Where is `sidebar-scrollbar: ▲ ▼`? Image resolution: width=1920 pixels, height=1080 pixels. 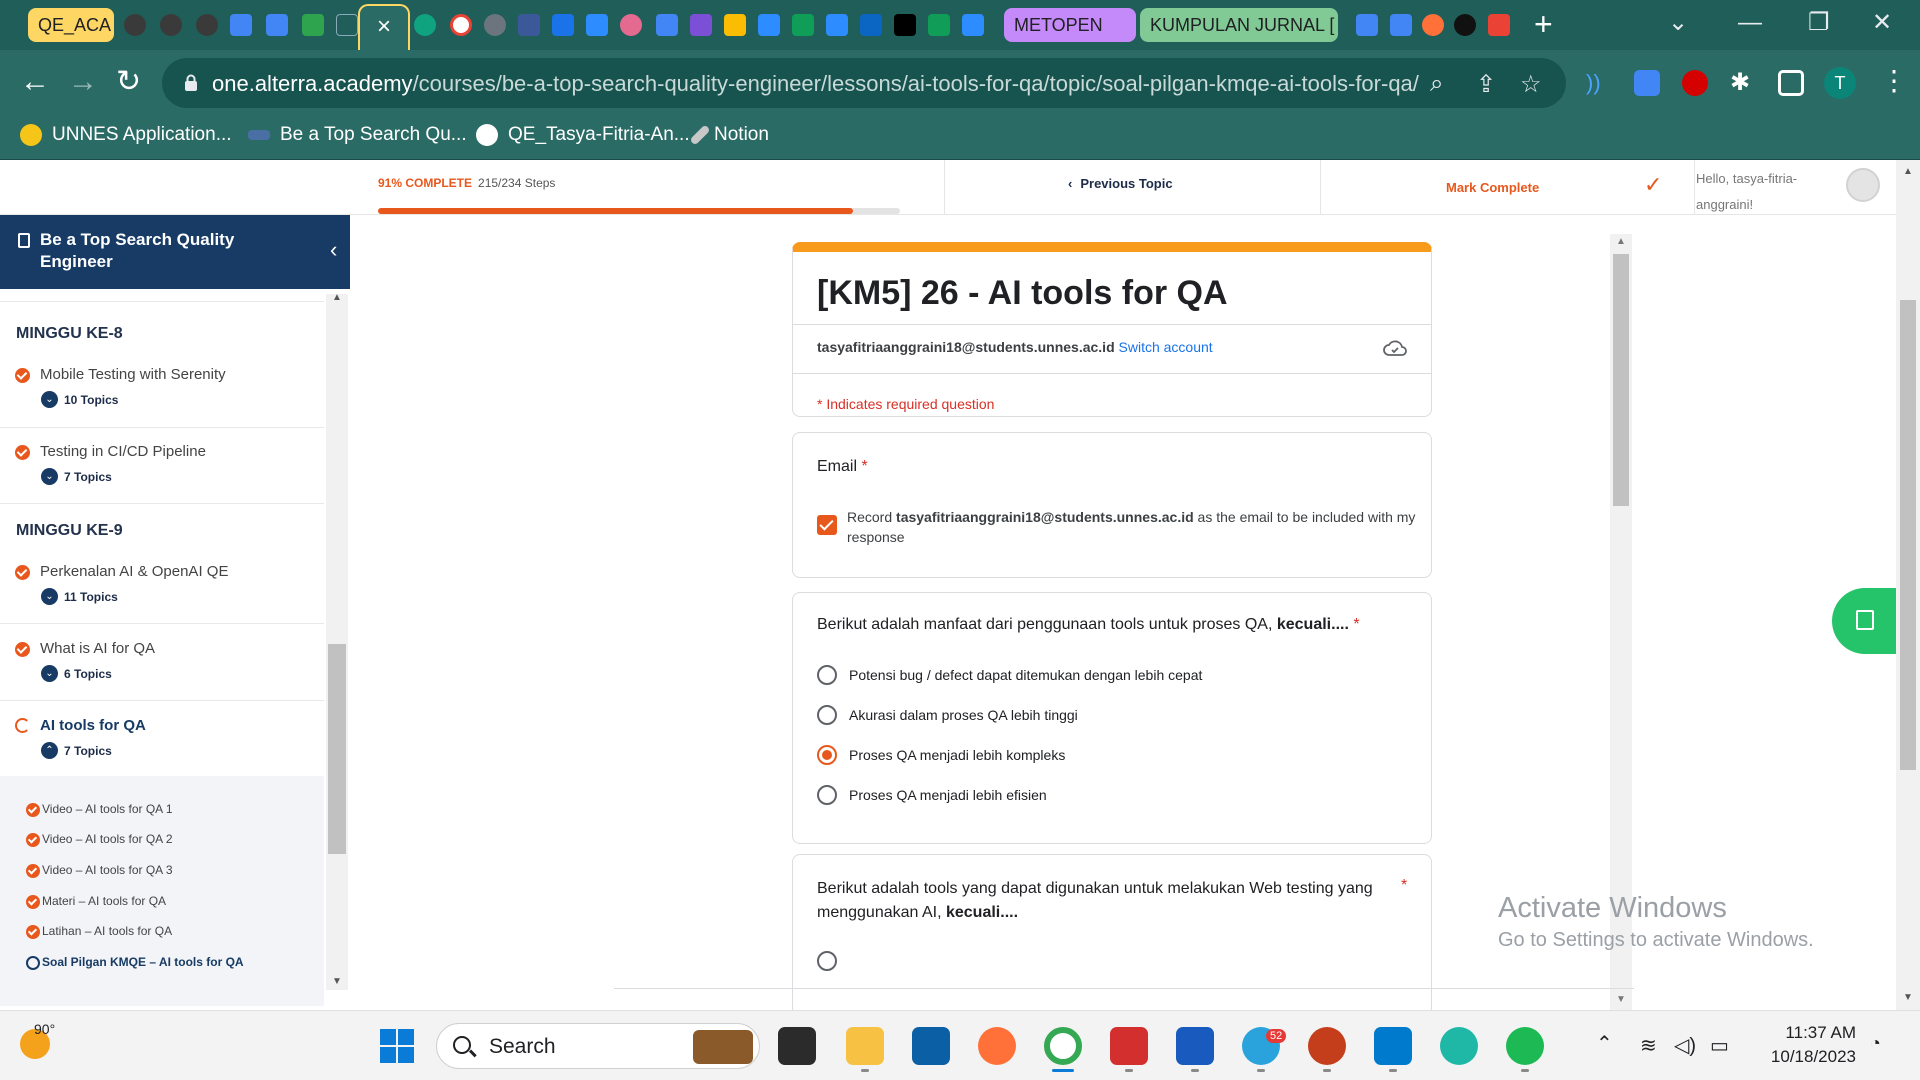 sidebar-scrollbar: ▲ ▼ is located at coordinates (337, 641).